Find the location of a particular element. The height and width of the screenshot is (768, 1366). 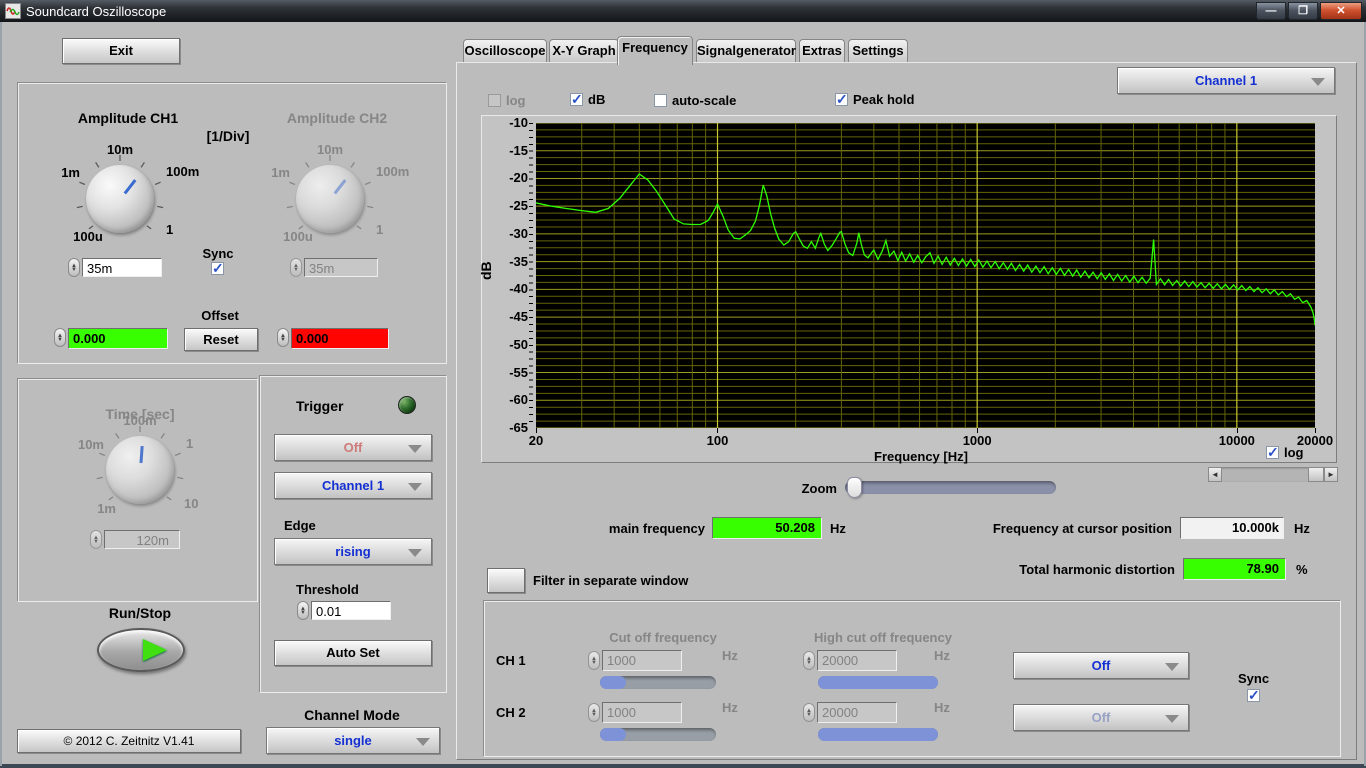

amp1-tick-1: 1 is located at coordinates (170, 229).